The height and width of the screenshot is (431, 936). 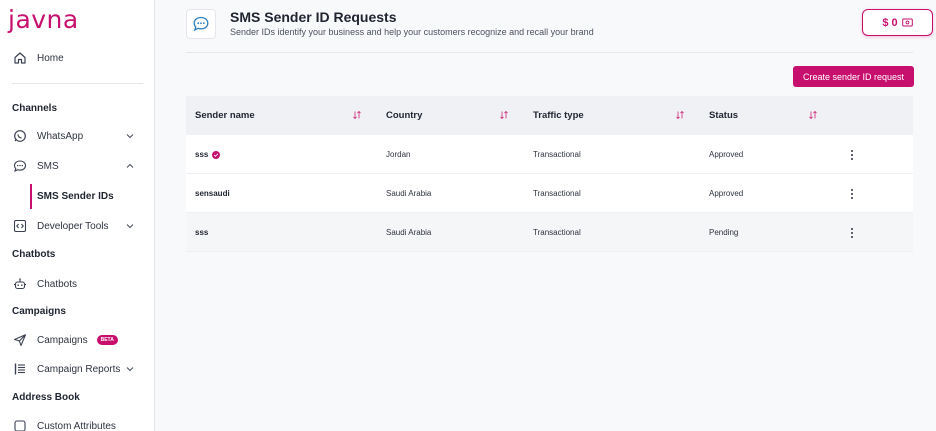 I want to click on table-header: Sender name Country Traffic type Status, so click(x=549, y=115).